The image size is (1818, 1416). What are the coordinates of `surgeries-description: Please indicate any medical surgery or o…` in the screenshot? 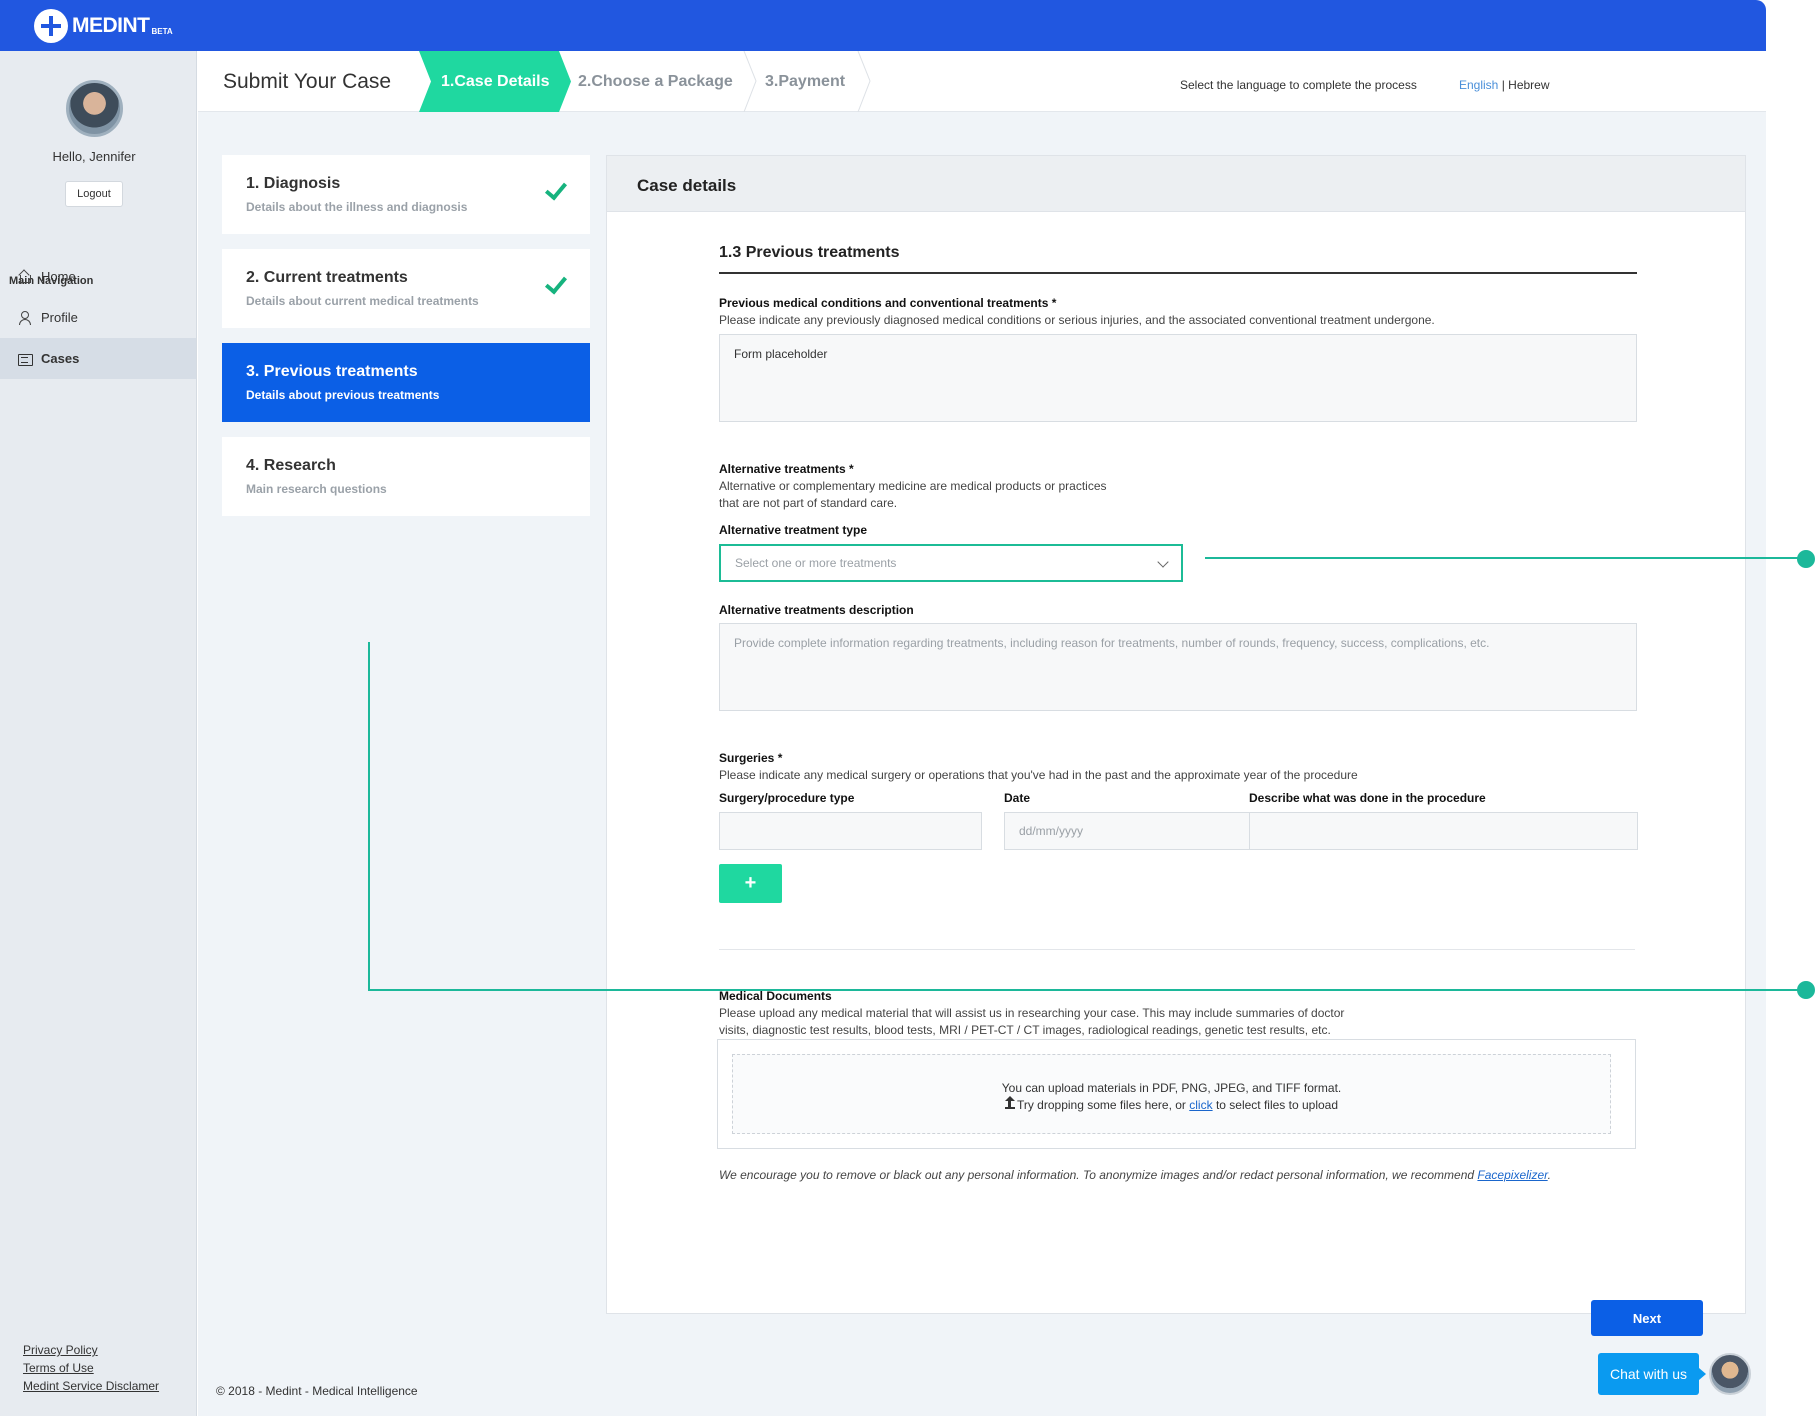 It's located at (1038, 775).